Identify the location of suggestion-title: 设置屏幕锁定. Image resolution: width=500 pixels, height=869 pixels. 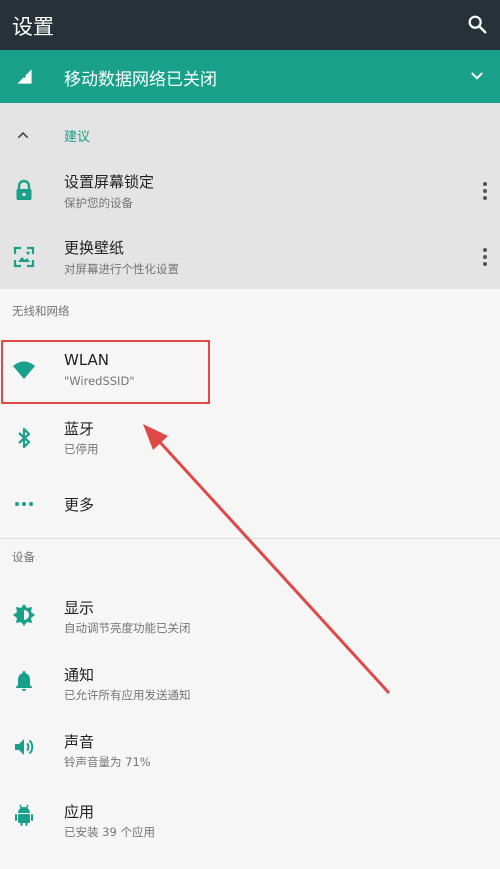
(109, 182).